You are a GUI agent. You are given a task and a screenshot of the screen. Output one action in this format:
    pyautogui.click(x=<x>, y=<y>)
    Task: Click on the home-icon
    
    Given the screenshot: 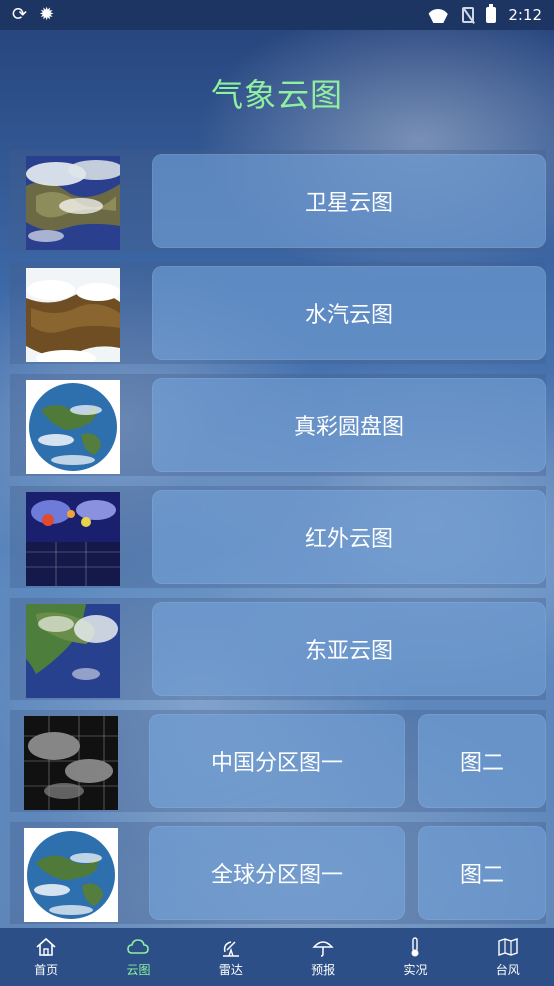 What is the action you would take?
    pyautogui.click(x=46, y=946)
    